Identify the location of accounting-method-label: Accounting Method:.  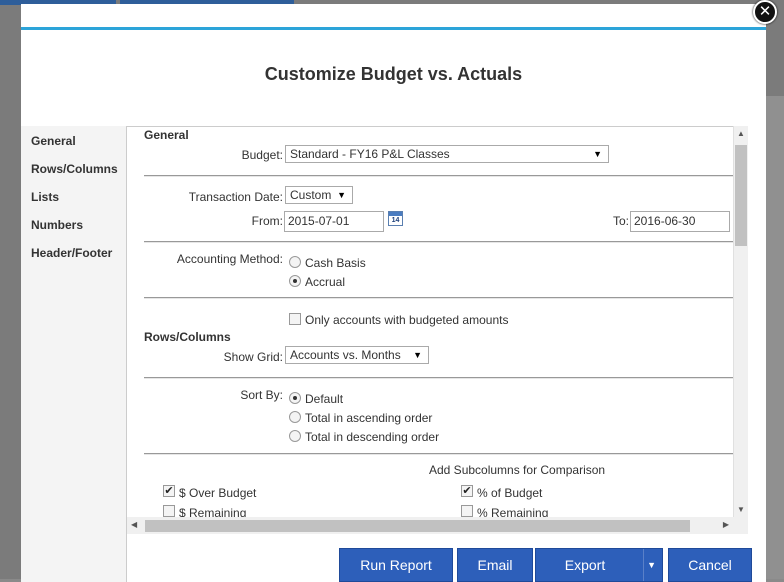
(229, 259).